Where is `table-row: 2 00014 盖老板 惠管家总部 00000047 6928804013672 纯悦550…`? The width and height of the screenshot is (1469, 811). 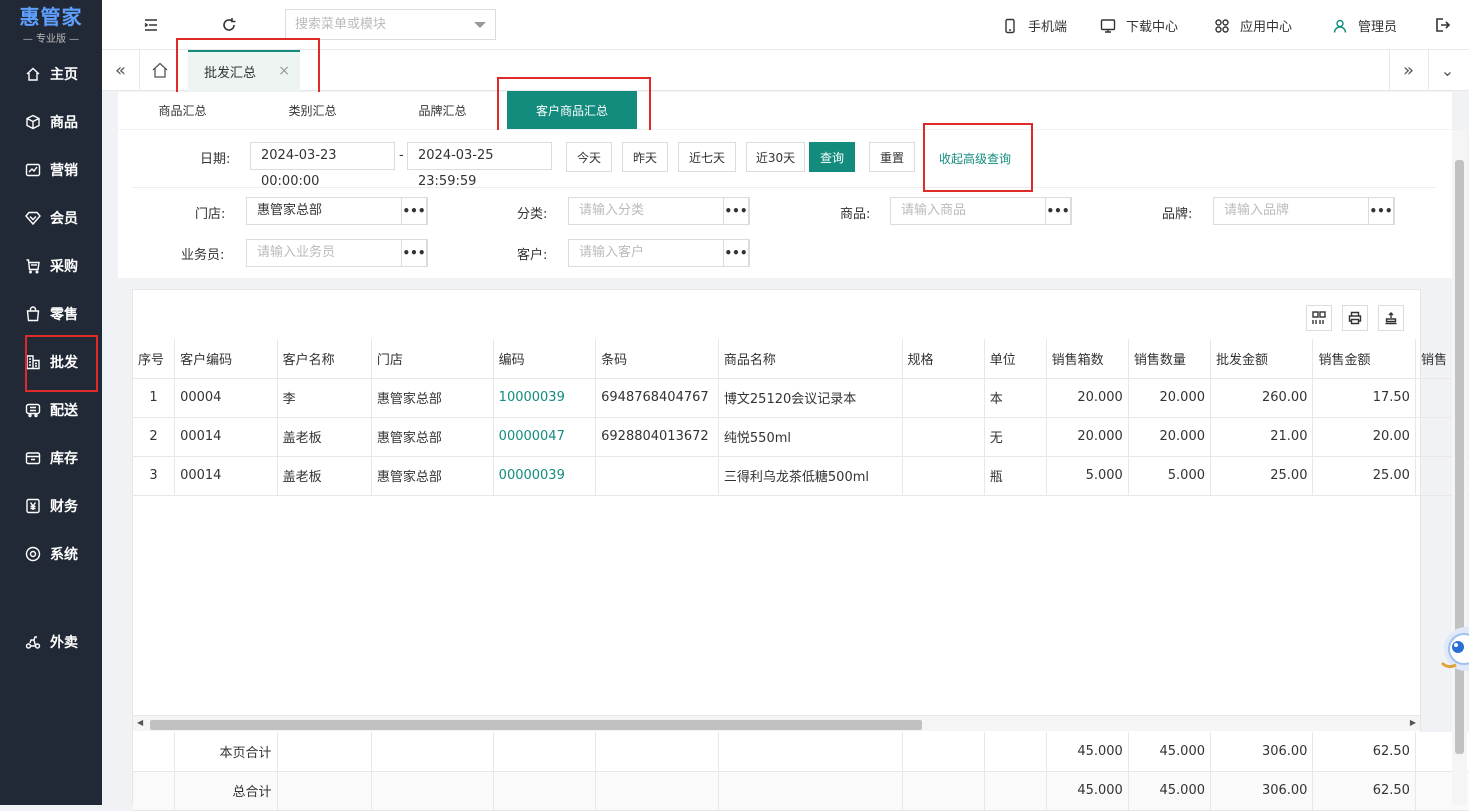 table-row: 2 00014 盖老板 惠管家总部 00000047 6928804013672 纯悦550… is located at coordinates (801, 437).